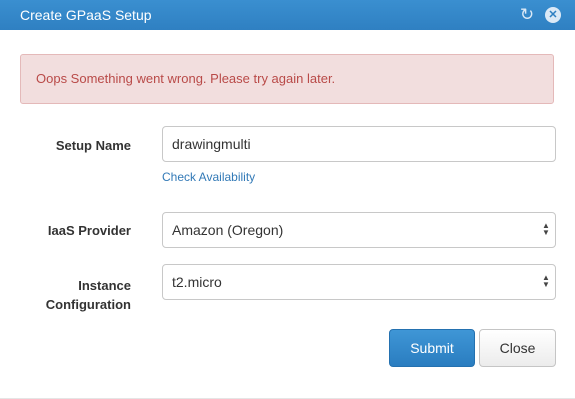  Describe the element at coordinates (208, 177) in the screenshot. I see `check-availability-link: Check Availability` at that location.